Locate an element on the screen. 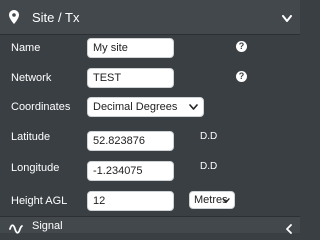  height-unit-label: m is located at coordinates (166, 198).